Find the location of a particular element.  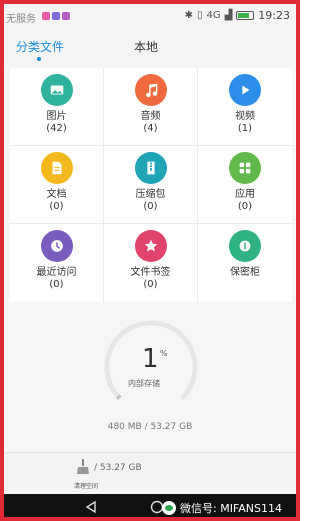

category-documents: 文档 (0) is located at coordinates (57, 185).